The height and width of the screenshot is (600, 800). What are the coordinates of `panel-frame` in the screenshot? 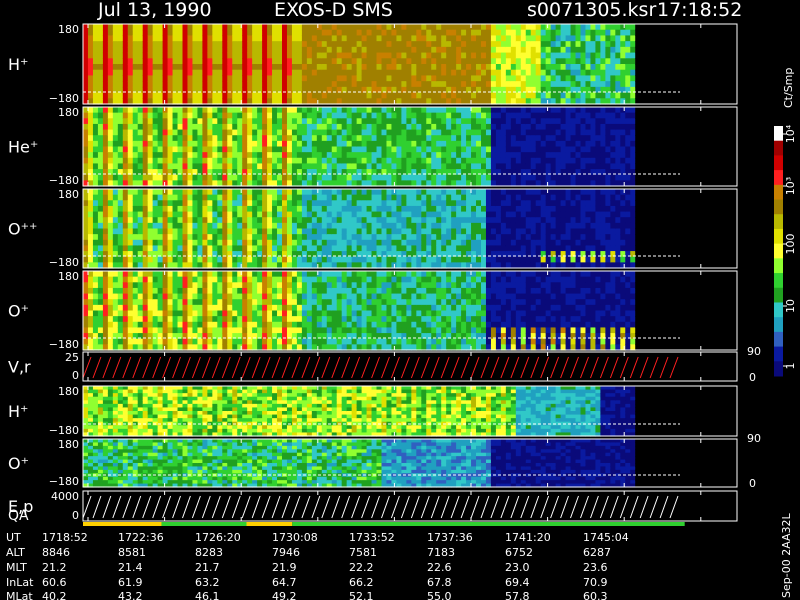 It's located at (410, 506).